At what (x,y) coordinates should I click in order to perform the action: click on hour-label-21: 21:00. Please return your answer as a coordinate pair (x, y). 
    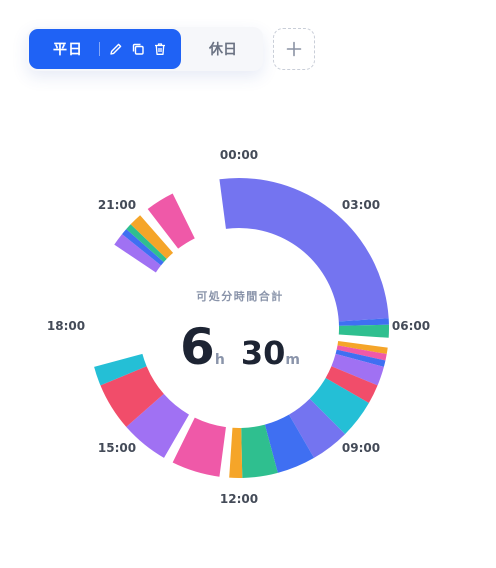
    Looking at the image, I should click on (117, 205).